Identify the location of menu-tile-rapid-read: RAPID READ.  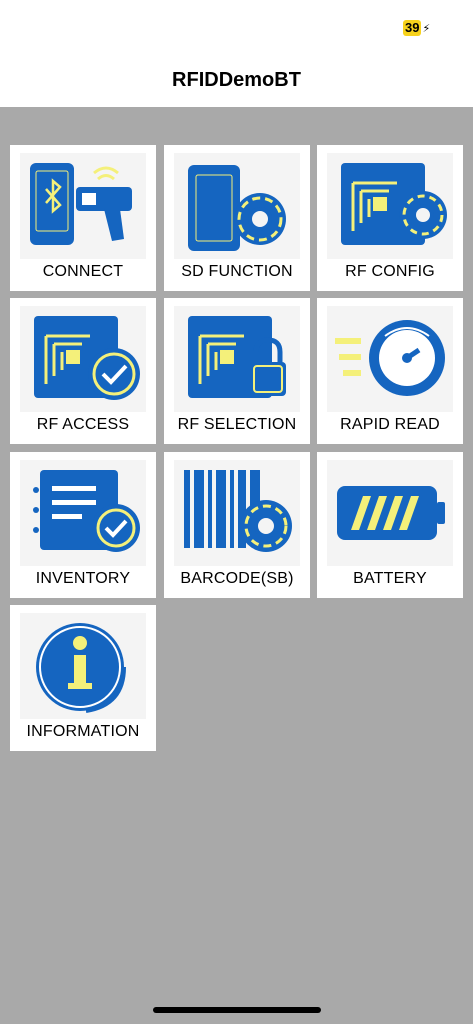
(390, 371).